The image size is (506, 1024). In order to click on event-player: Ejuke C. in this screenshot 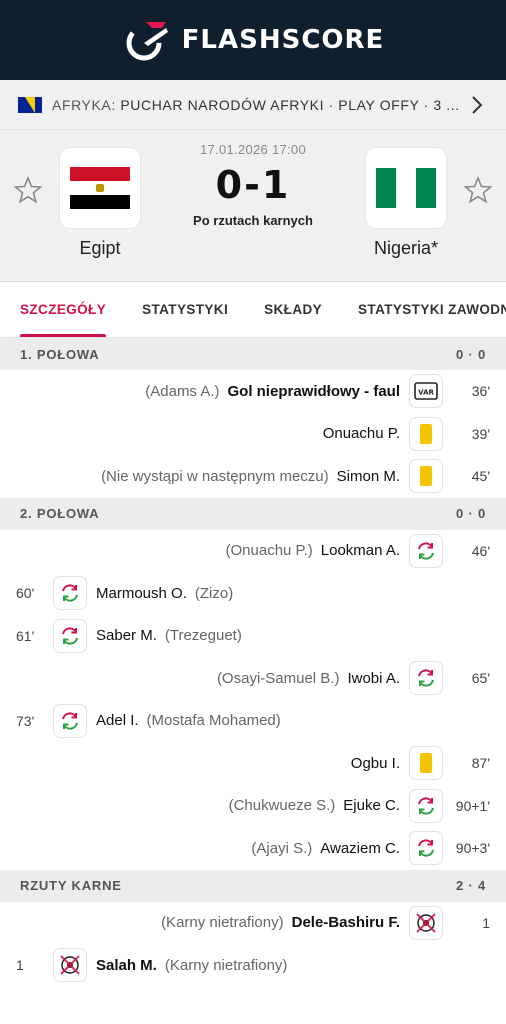, I will do `click(371, 805)`.